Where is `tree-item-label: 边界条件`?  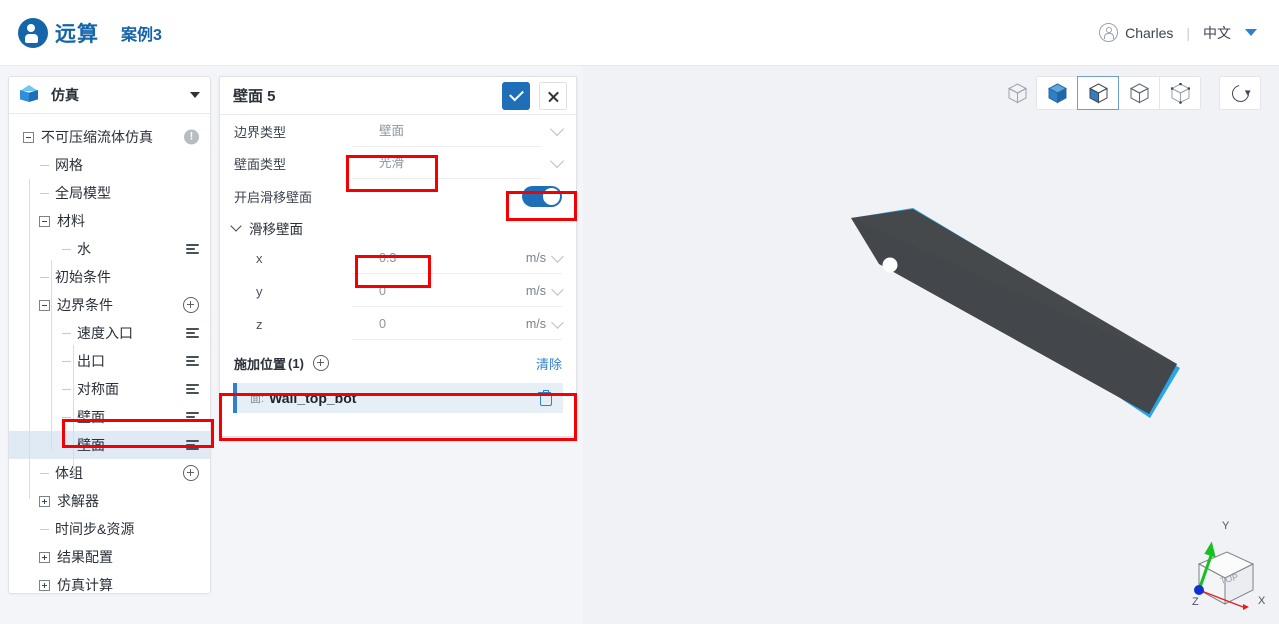 tree-item-label: 边界条件 is located at coordinates (85, 305).